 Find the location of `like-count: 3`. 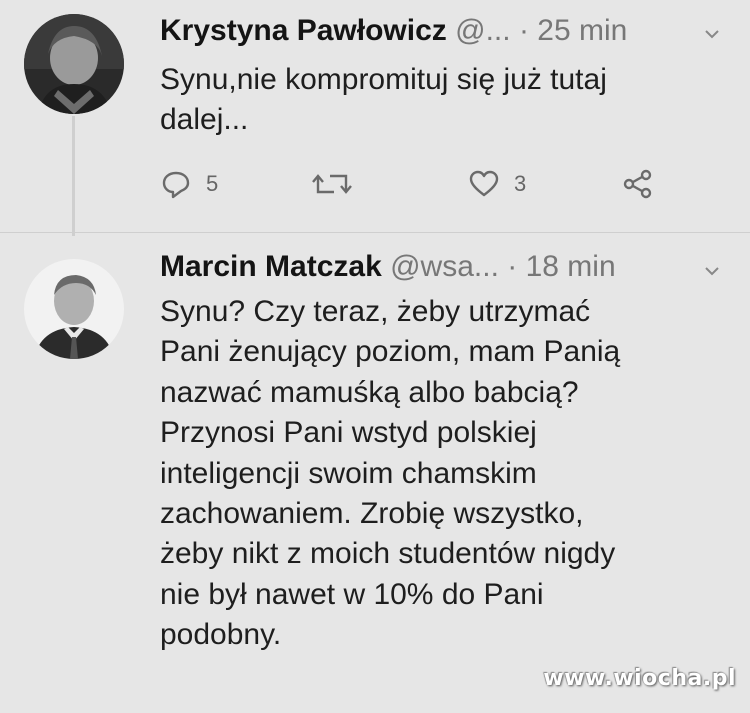

like-count: 3 is located at coordinates (520, 183).